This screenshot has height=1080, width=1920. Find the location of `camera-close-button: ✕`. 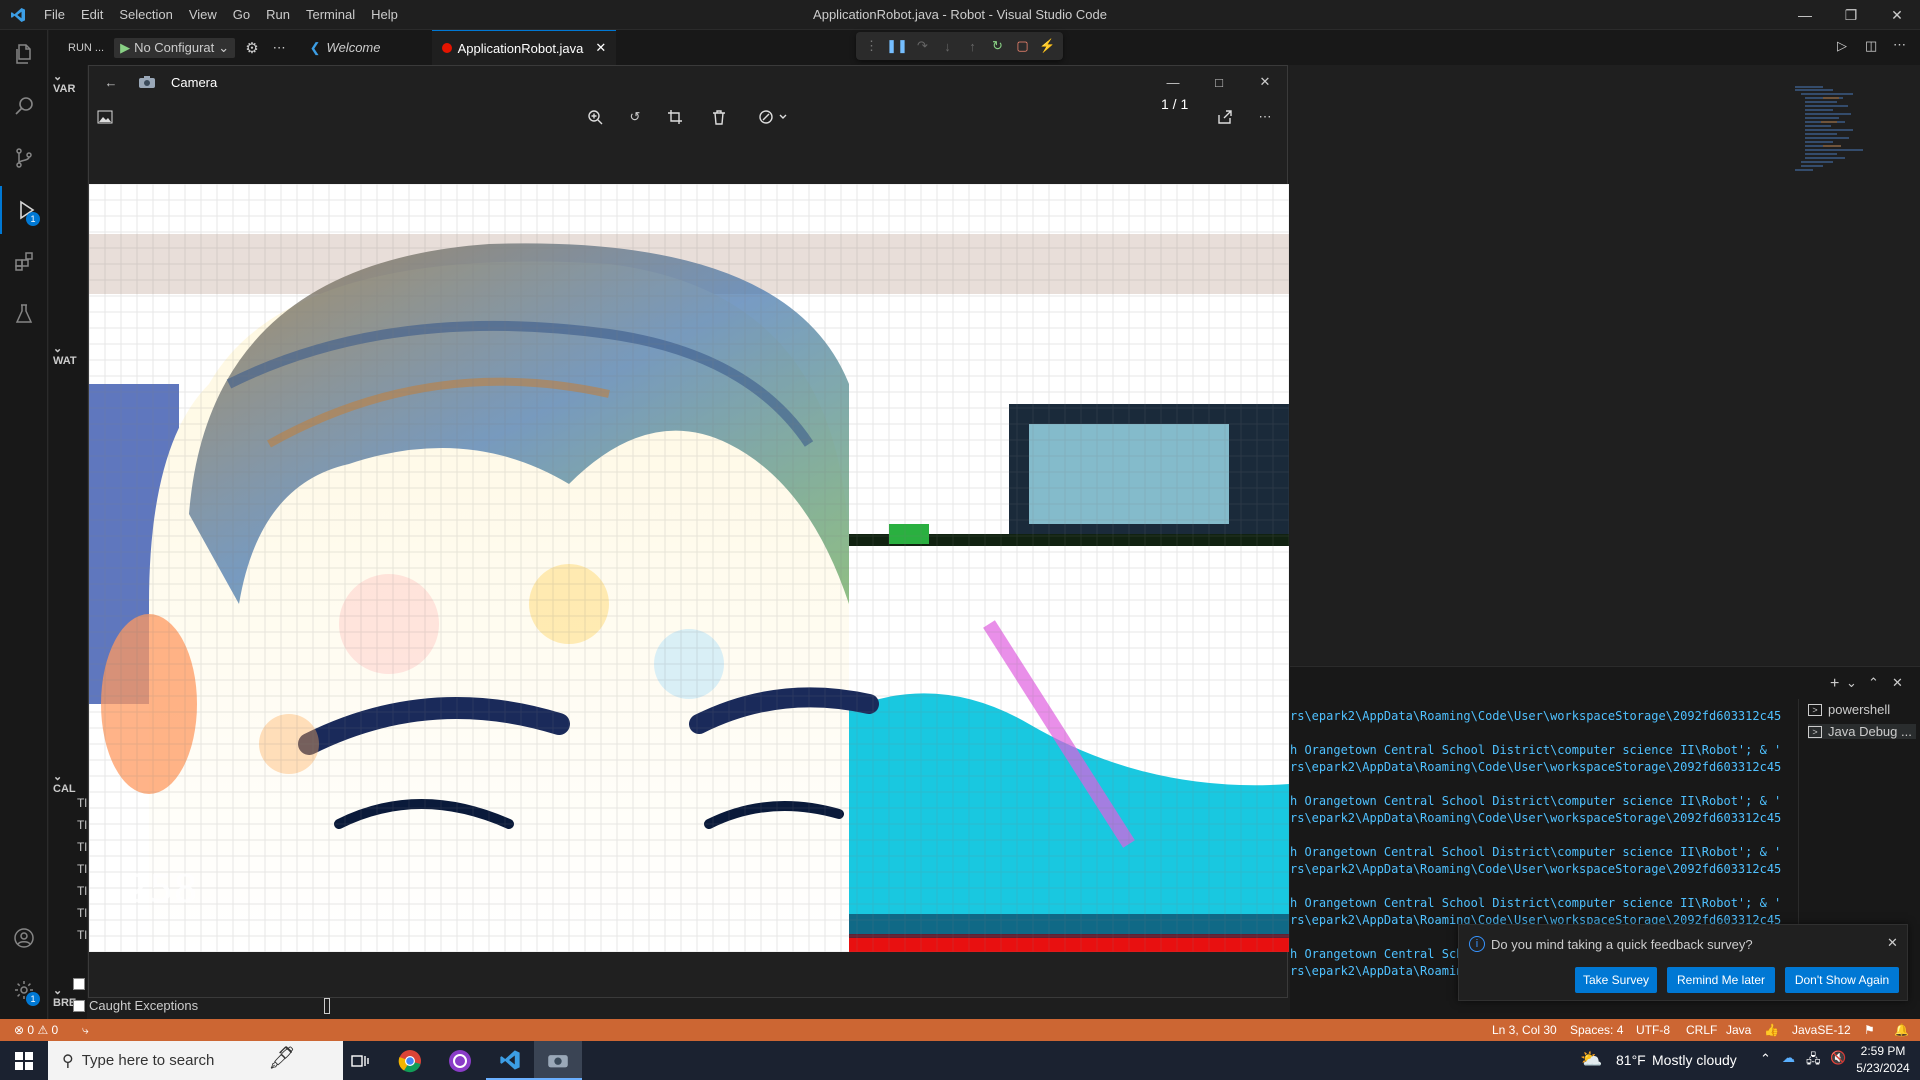

camera-close-button: ✕ is located at coordinates (1265, 82).